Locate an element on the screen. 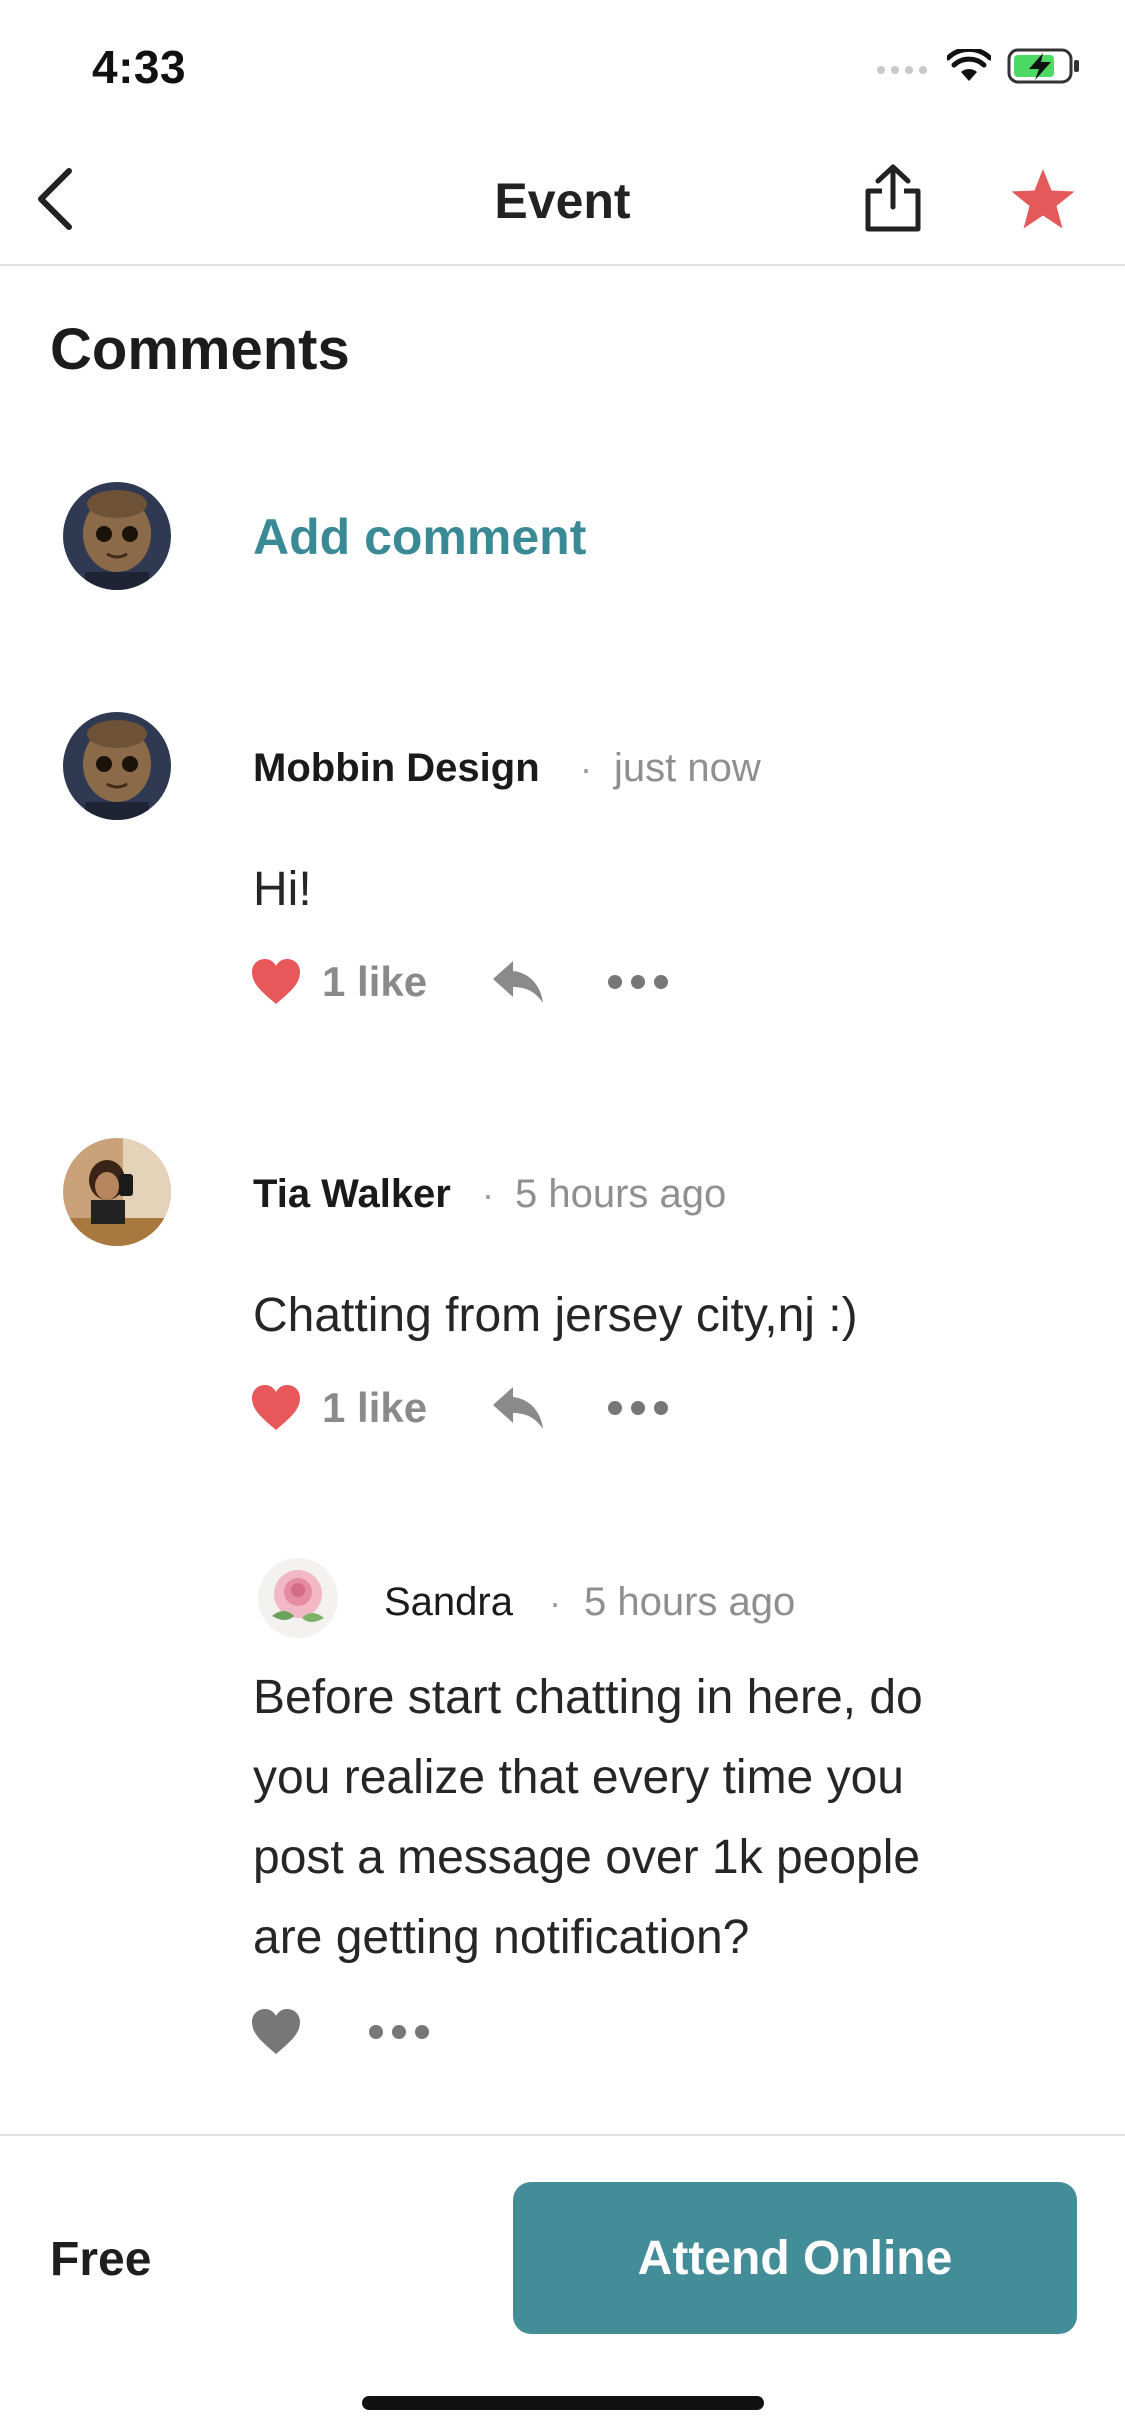 The height and width of the screenshot is (2436, 1125). reply-actions is located at coordinates (340, 2032).